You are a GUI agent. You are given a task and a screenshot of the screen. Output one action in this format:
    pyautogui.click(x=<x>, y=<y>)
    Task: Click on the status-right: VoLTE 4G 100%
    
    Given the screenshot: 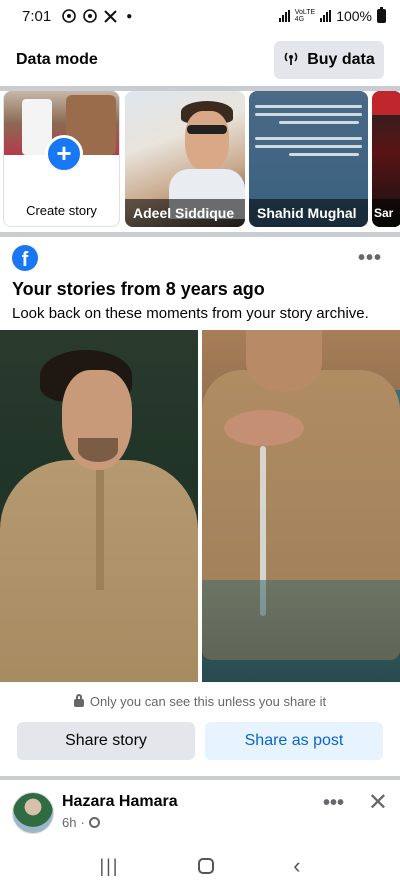 What is the action you would take?
    pyautogui.click(x=332, y=15)
    